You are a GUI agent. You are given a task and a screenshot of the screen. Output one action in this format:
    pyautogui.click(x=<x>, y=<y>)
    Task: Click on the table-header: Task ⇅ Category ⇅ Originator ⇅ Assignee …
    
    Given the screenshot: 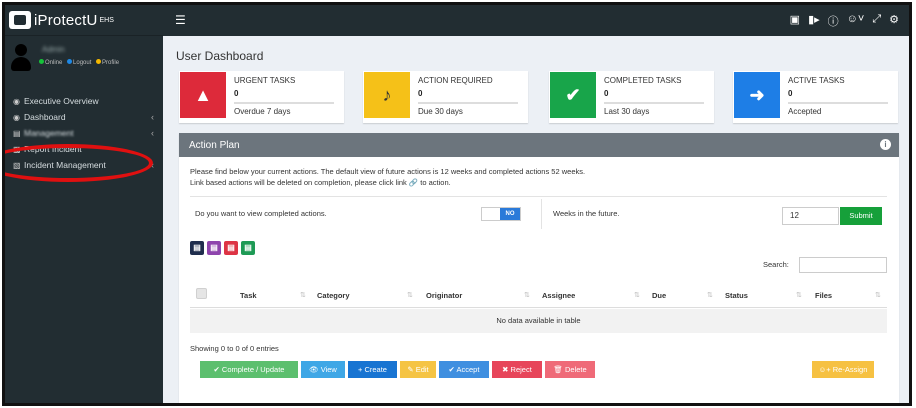 What is the action you would take?
    pyautogui.click(x=538, y=295)
    